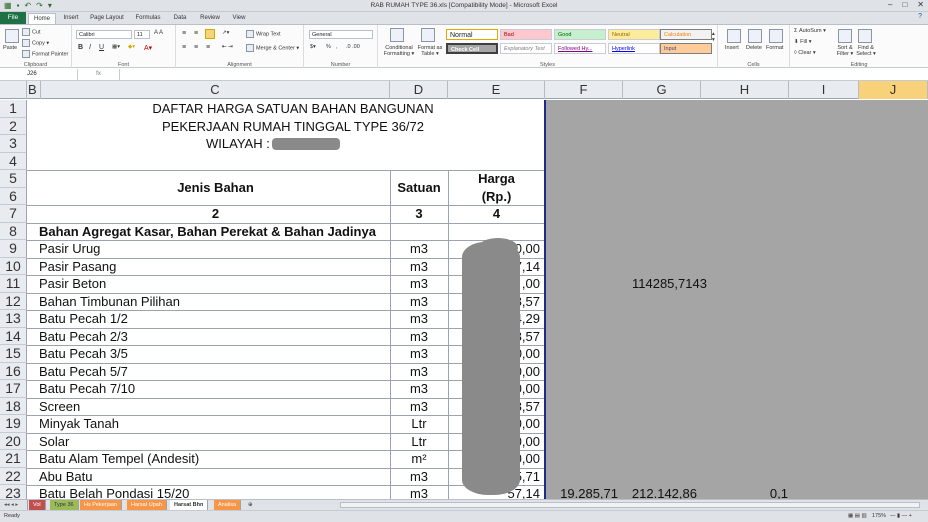 The height and width of the screenshot is (522, 928). Describe the element at coordinates (210, 18) in the screenshot. I see `tab-review: Review` at that location.